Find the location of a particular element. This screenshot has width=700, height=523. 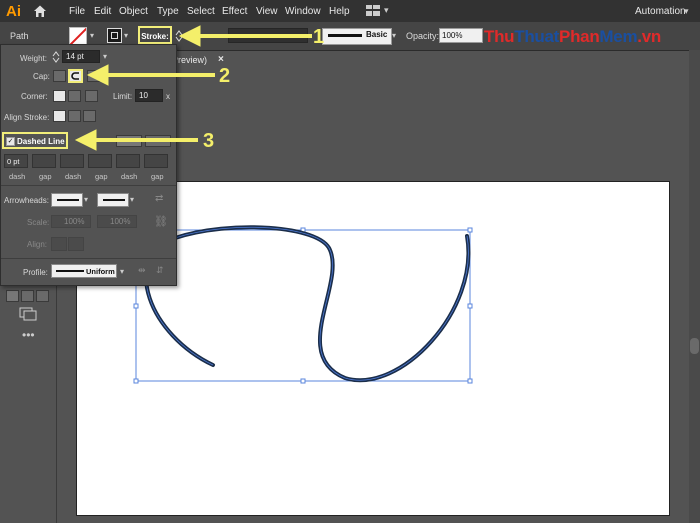

limit-input: 10 is located at coordinates (149, 95).